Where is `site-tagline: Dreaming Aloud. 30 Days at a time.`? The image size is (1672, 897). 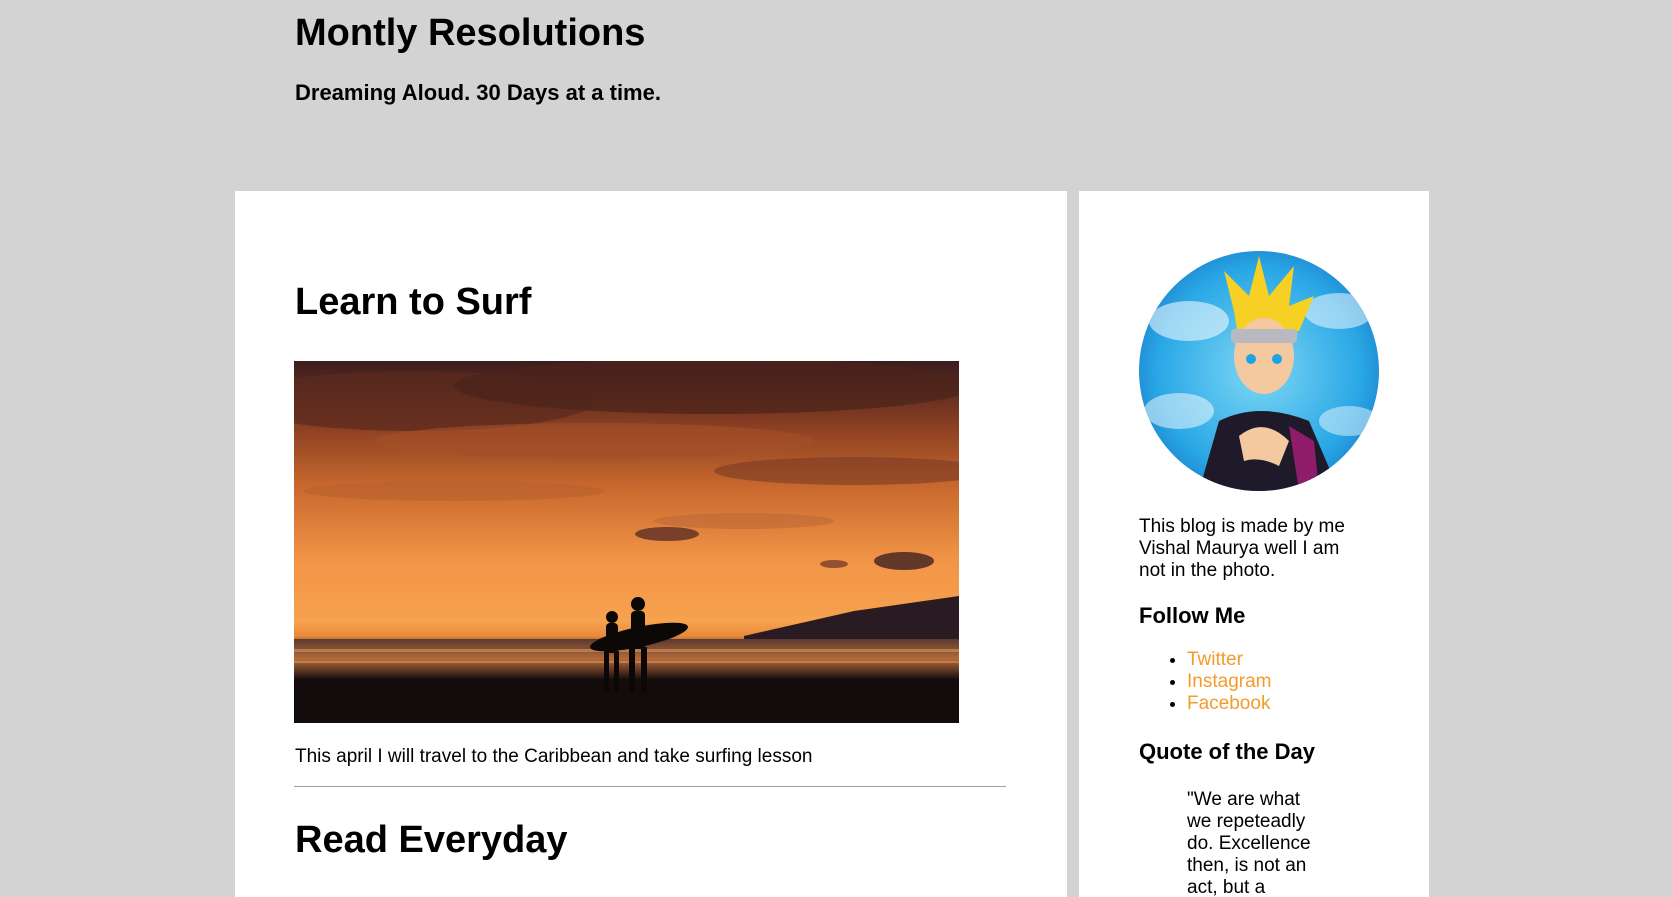
site-tagline: Dreaming Aloud. 30 Days at a time. is located at coordinates (478, 92).